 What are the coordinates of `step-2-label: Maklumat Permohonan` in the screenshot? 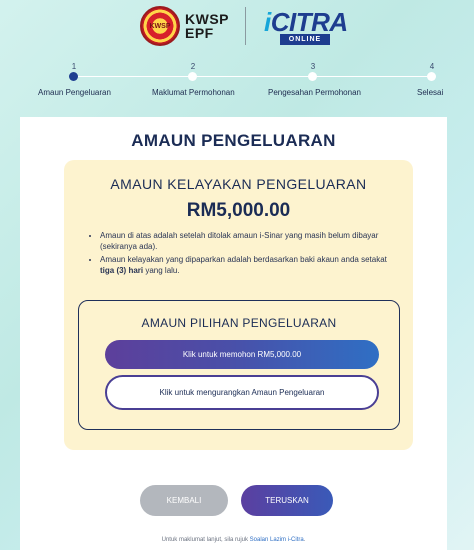 It's located at (193, 92).